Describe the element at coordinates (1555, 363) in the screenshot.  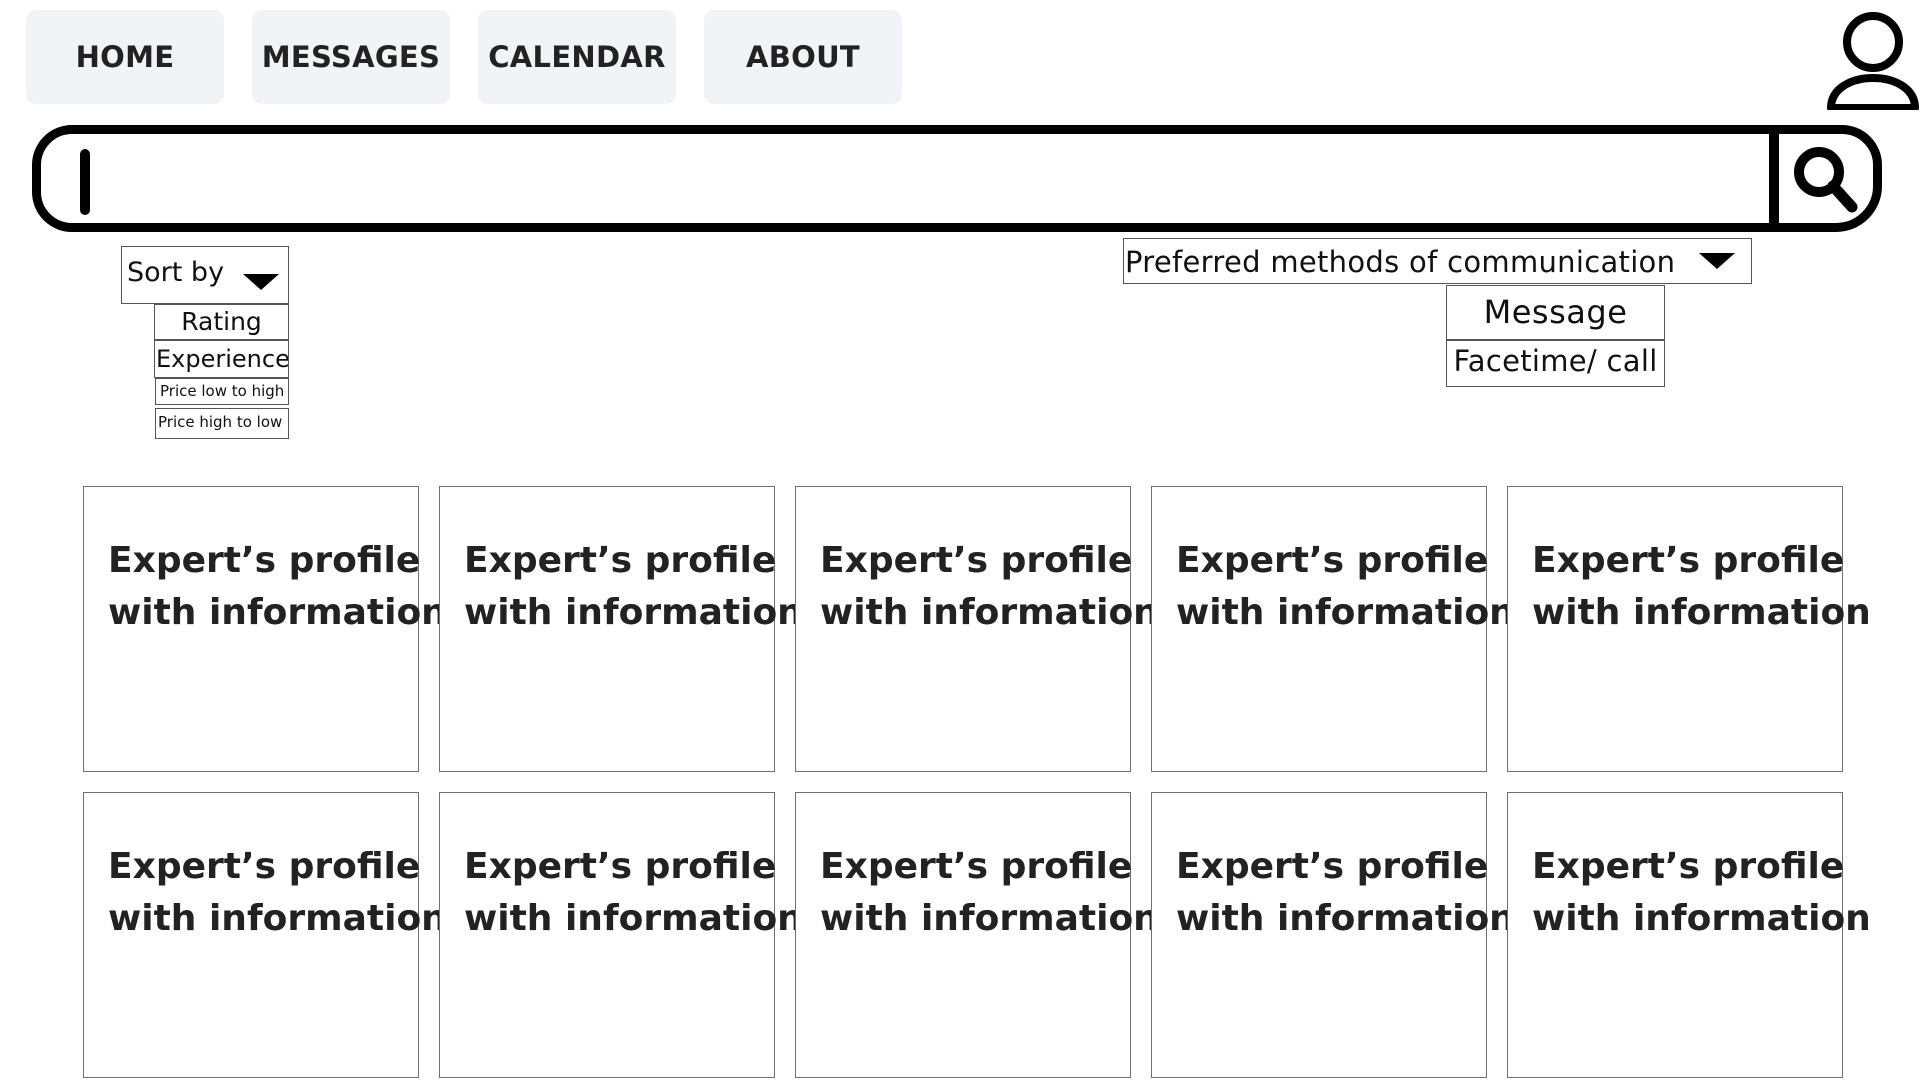
I see `communication-option-facetime-call: Facetime/ call` at that location.